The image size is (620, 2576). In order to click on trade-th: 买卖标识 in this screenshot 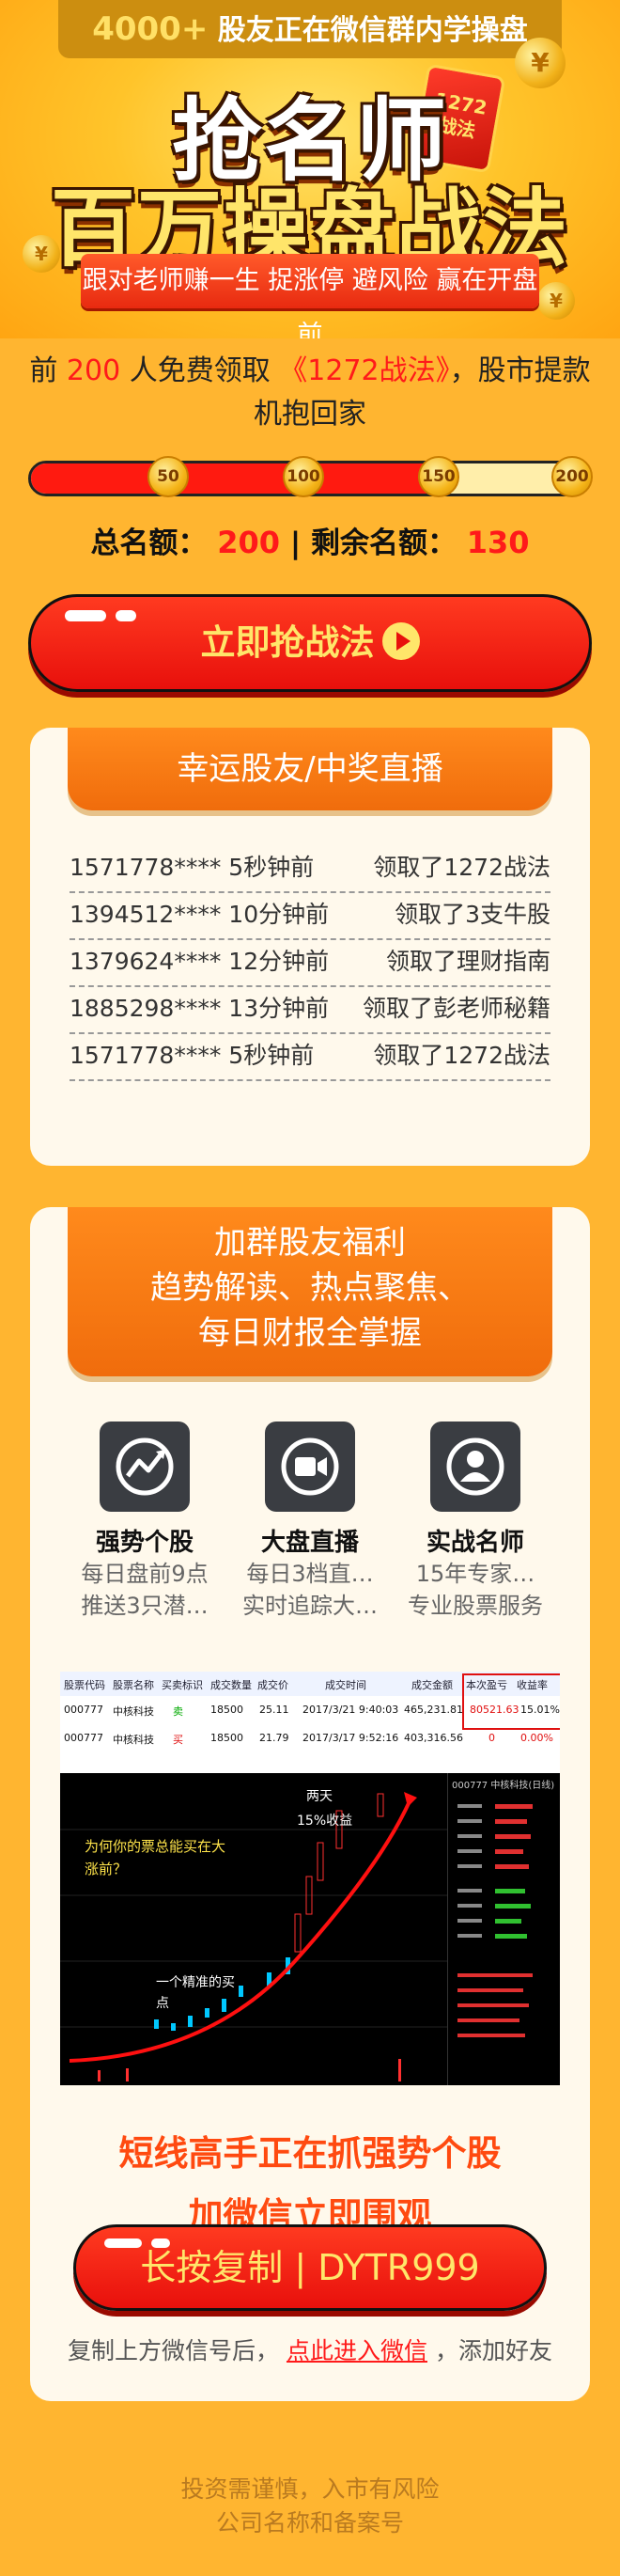, I will do `click(182, 1685)`.